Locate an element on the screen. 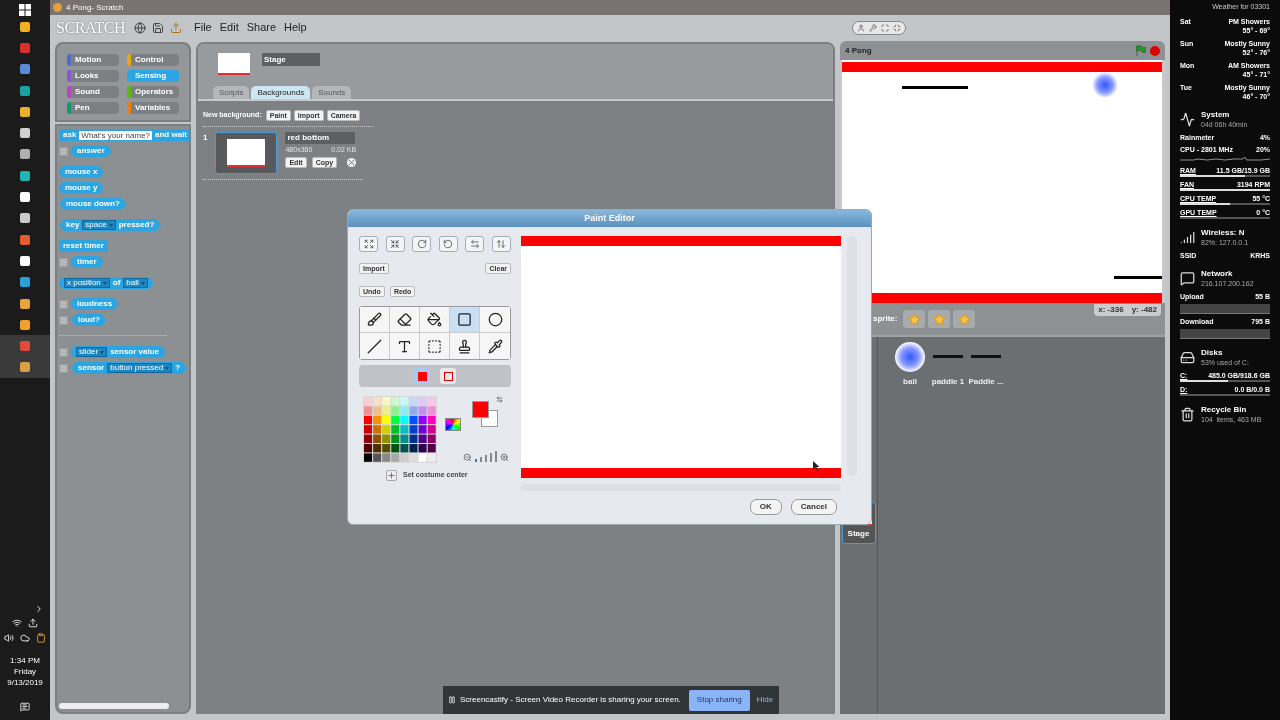 The image size is (1280, 720). category-button: Variables is located at coordinates (153, 108).